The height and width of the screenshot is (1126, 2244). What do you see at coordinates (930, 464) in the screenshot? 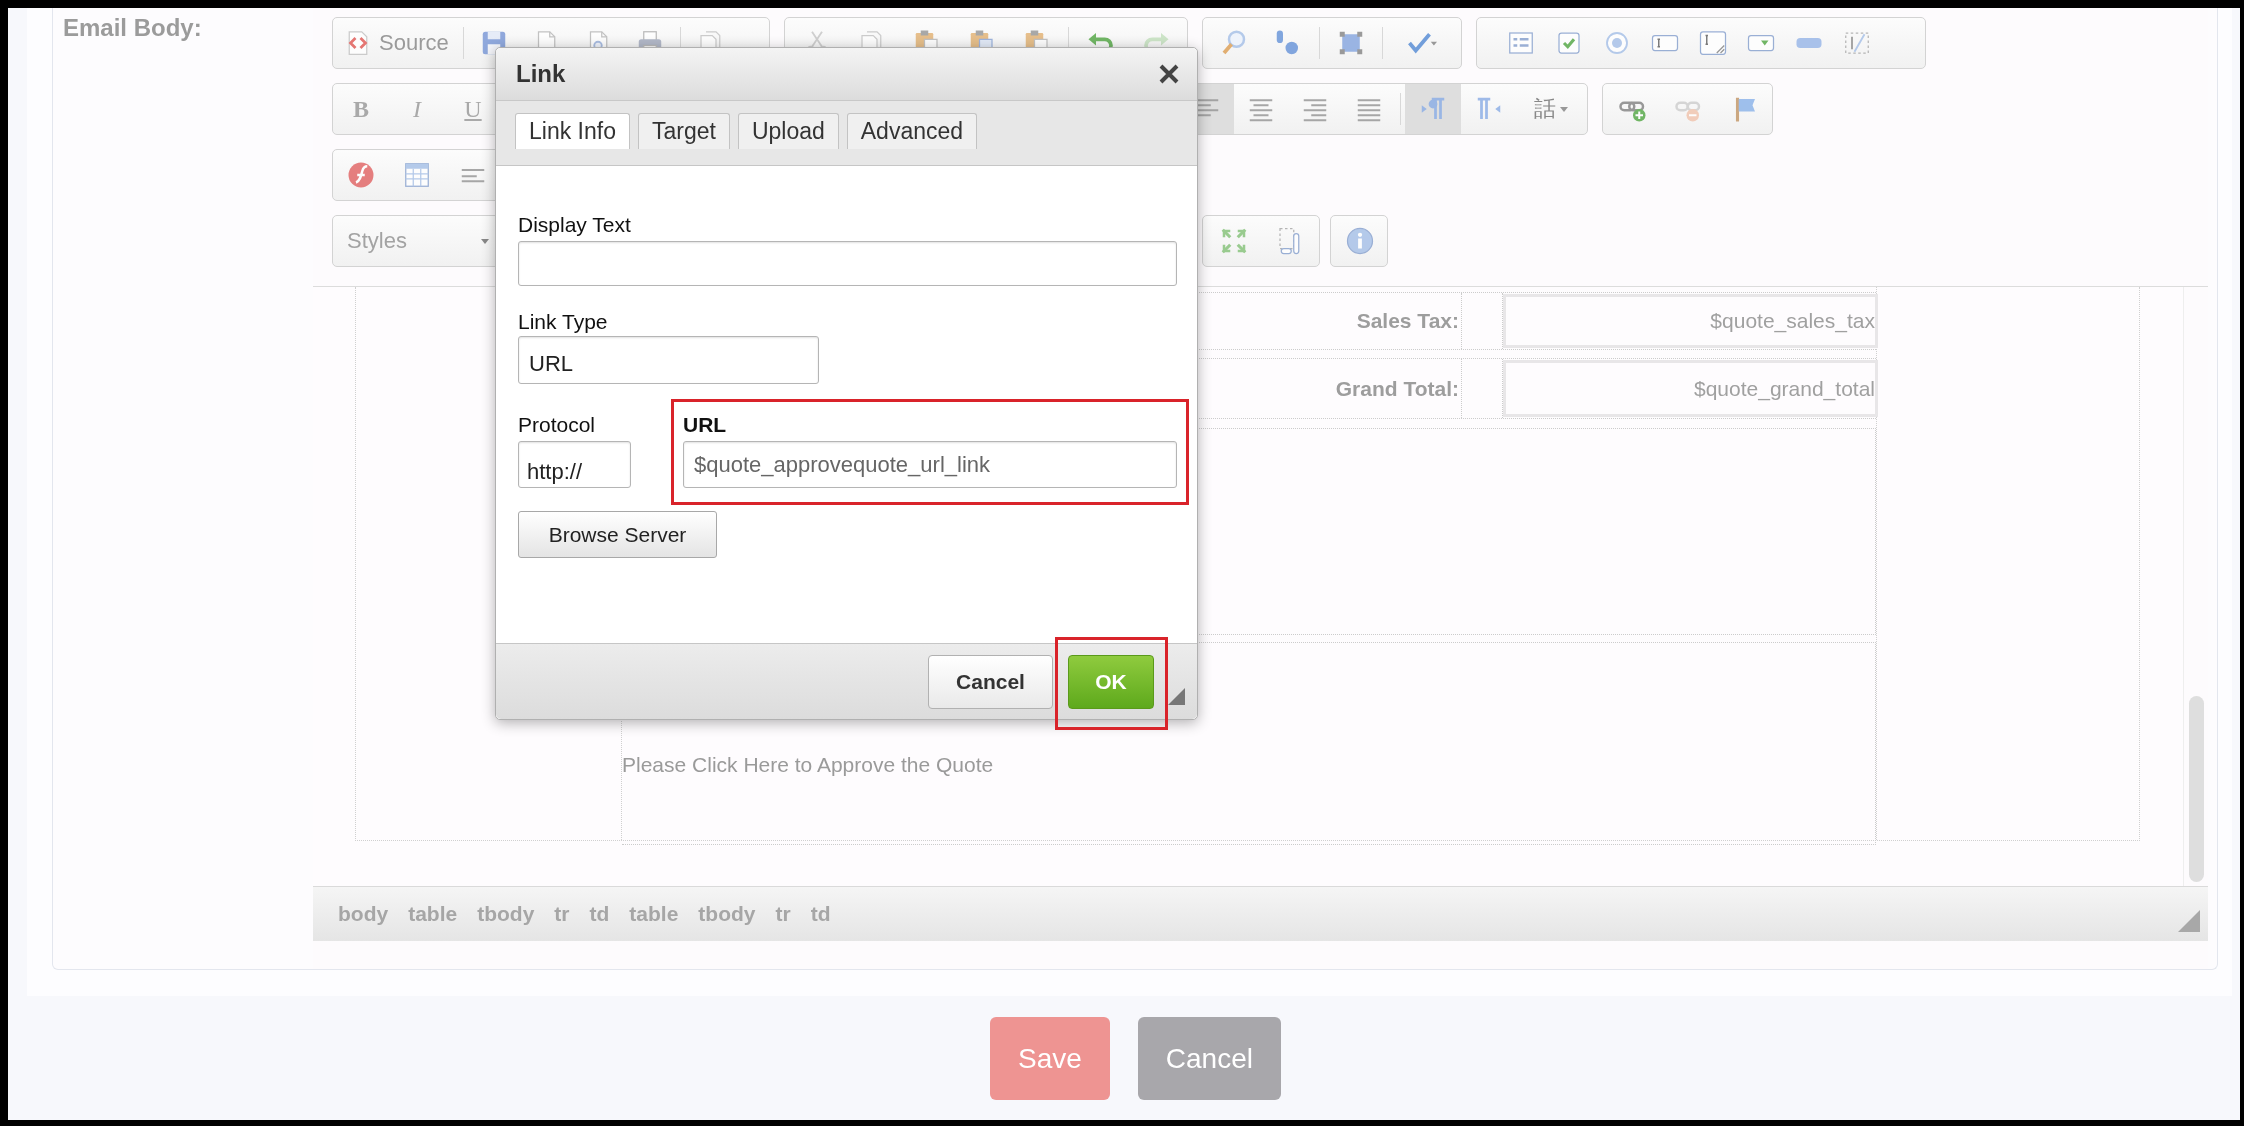
I see `url-field: $quote_approvequote_url_link` at bounding box center [930, 464].